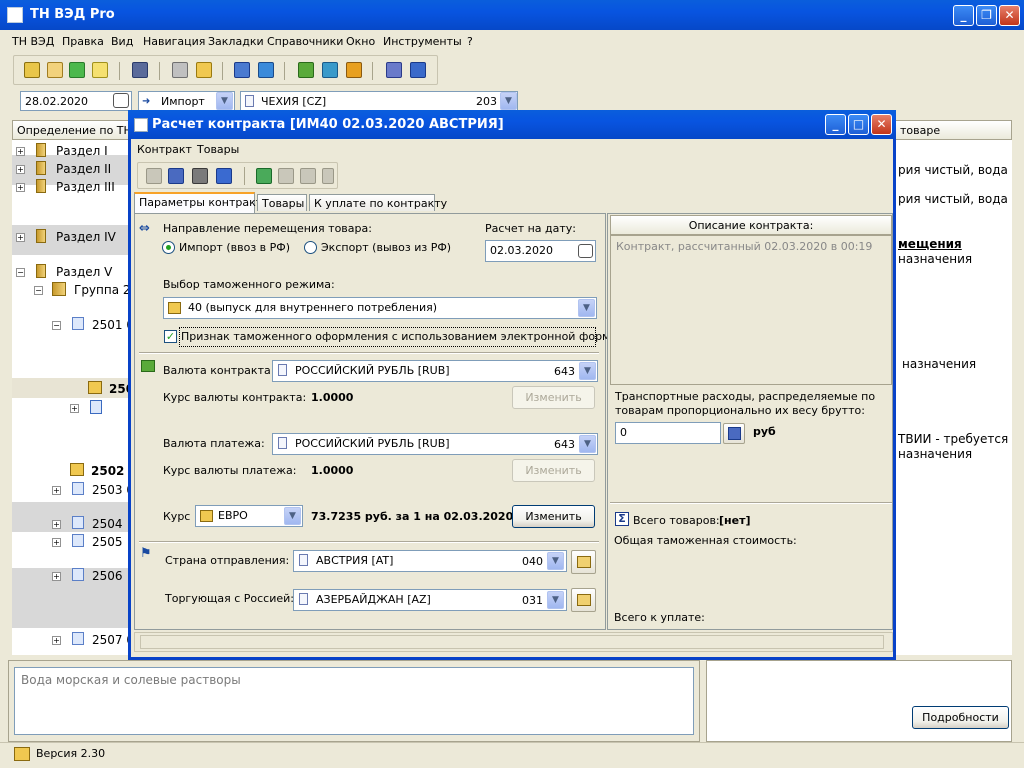 The image size is (1024, 768). What do you see at coordinates (292, 516) in the screenshot?
I see `rate-currency-dropdown: ▼` at bounding box center [292, 516].